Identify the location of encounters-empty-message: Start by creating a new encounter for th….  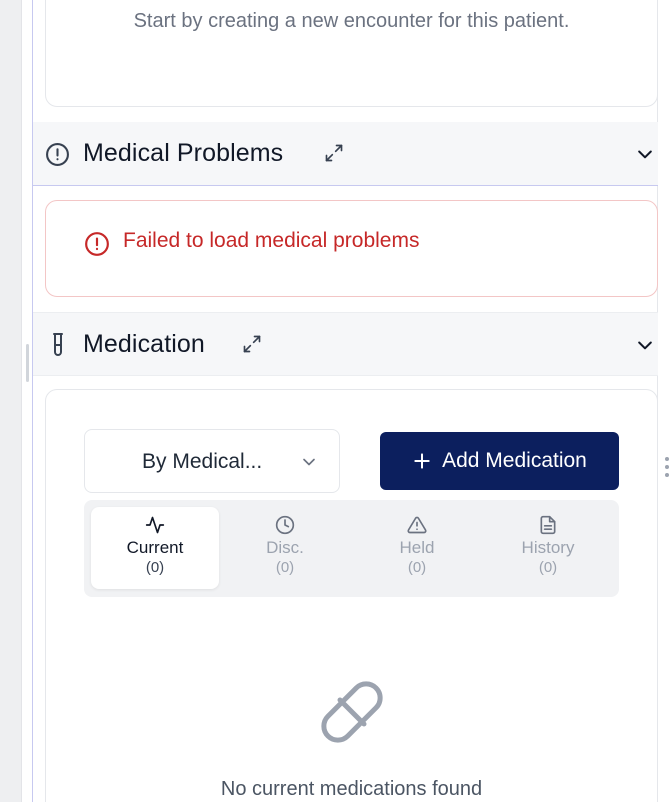
(351, 21).